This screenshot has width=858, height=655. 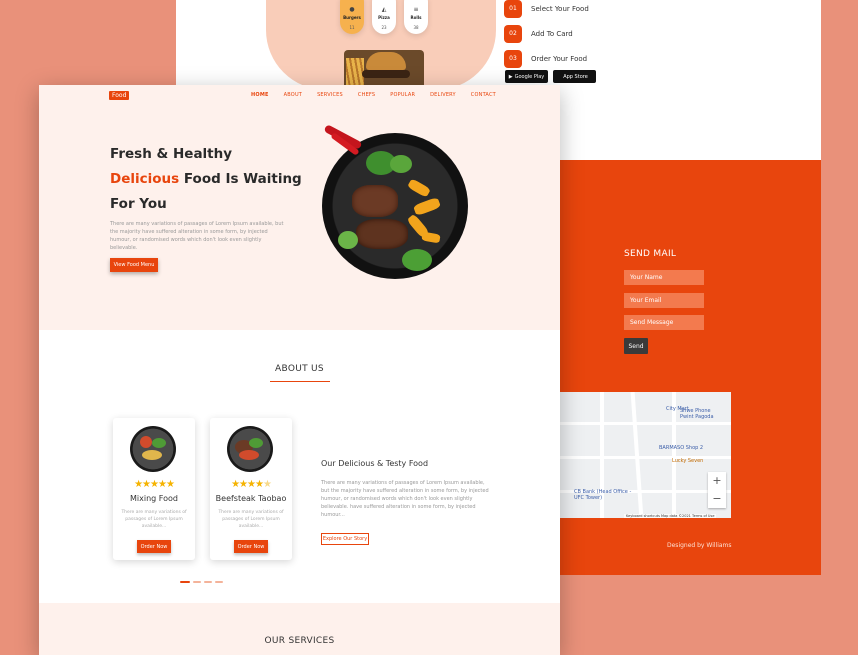 What do you see at coordinates (664, 322) in the screenshot?
I see `message-field: Send Message` at bounding box center [664, 322].